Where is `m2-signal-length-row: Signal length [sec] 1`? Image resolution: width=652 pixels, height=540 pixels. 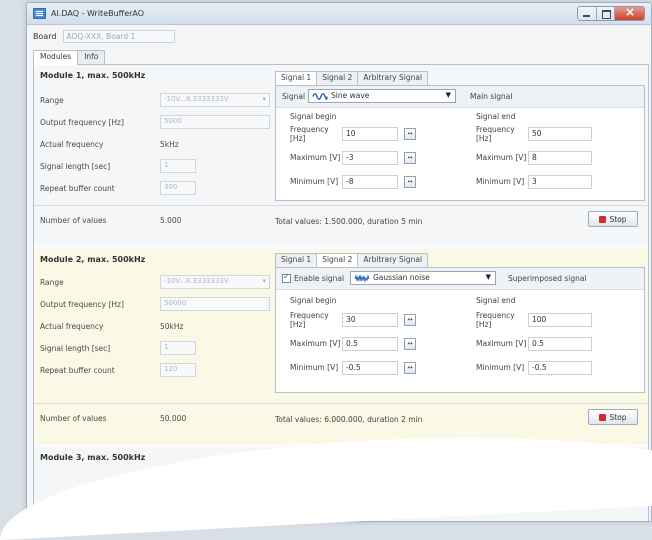 m2-signal-length-row: Signal length [sec] 1 is located at coordinates (118, 348).